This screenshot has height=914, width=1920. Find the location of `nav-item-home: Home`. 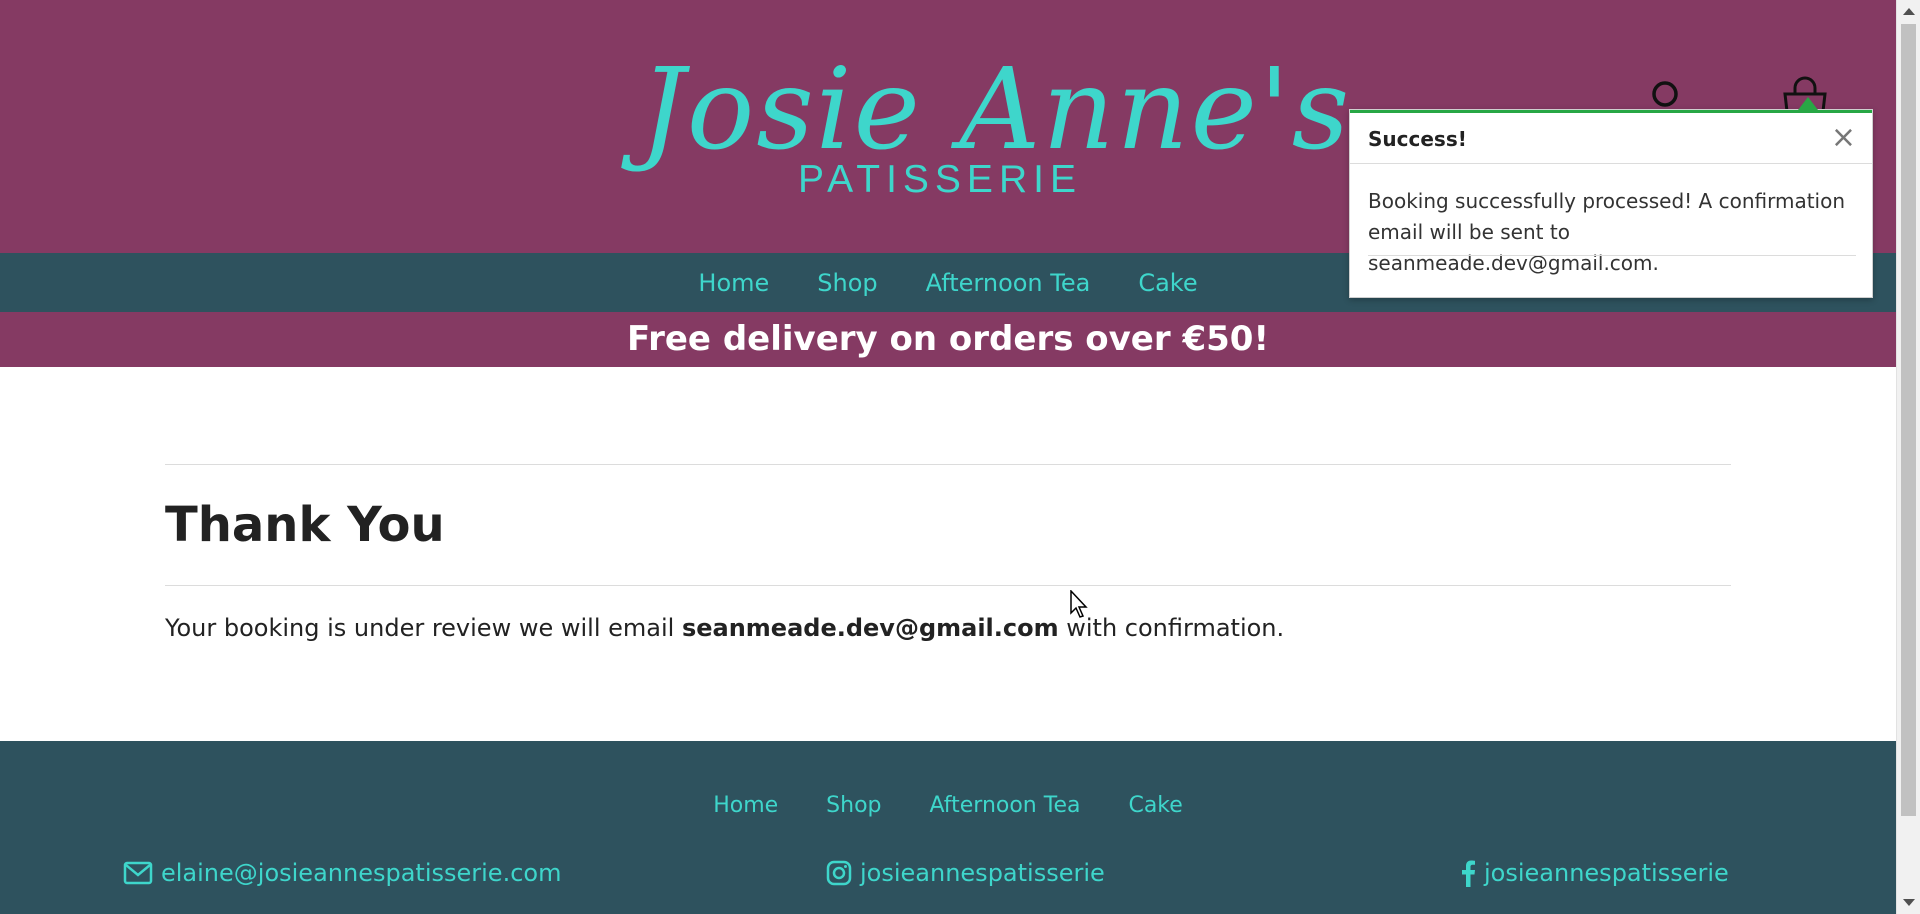

nav-item-home: Home is located at coordinates (733, 283).